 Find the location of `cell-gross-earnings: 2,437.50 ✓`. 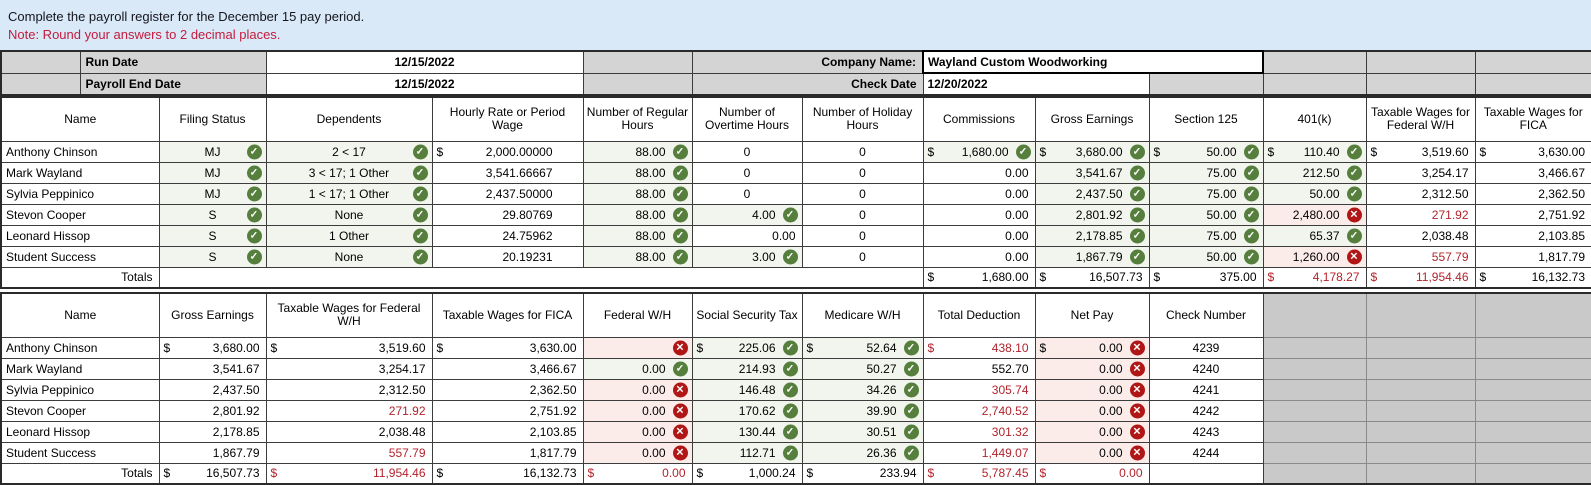

cell-gross-earnings: 2,437.50 ✓ is located at coordinates (1092, 193).